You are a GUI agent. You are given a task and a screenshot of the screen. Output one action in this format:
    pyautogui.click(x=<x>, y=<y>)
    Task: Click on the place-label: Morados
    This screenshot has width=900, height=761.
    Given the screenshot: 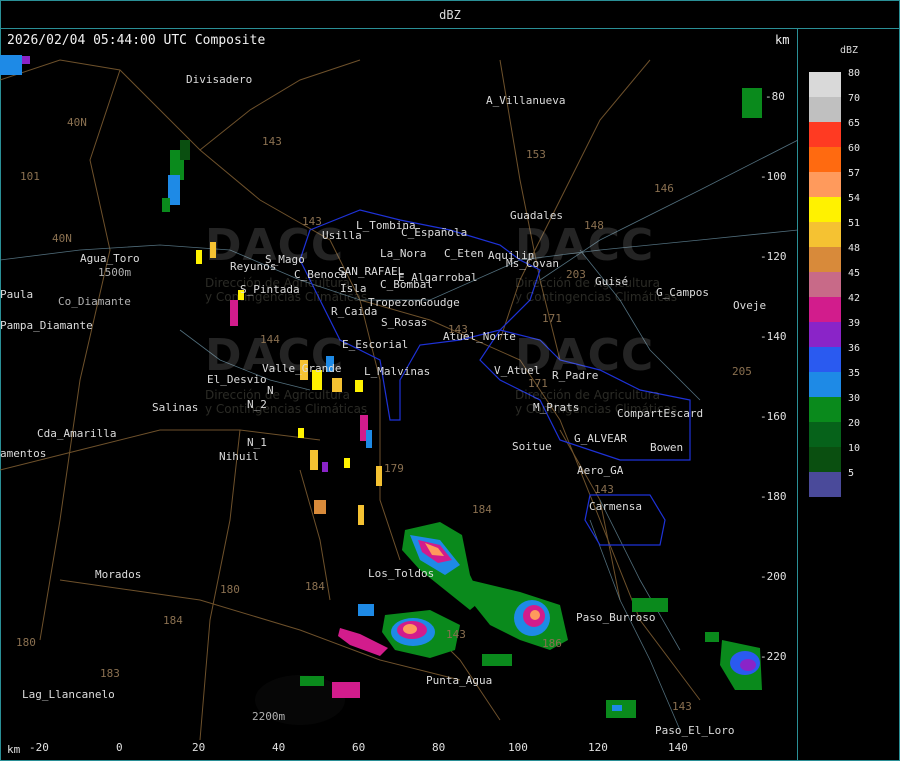 What is the action you would take?
    pyautogui.click(x=118, y=574)
    